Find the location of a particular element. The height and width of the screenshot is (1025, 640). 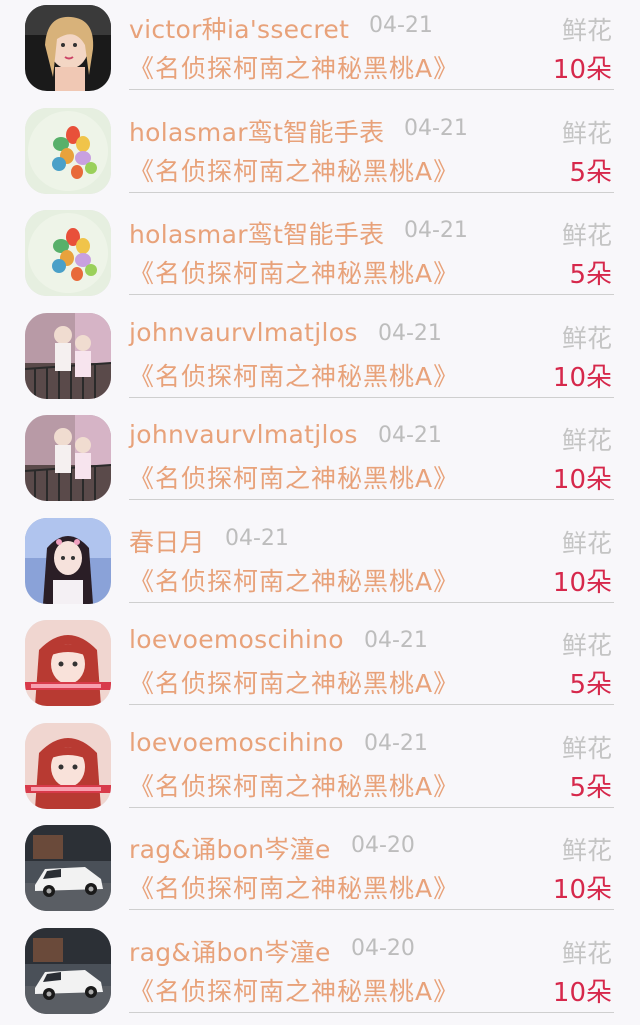

gift-record-row: 春日月 04-21 《名侦探柯南之神秘黑桃A》 鲜花10朵 is located at coordinates (320, 564).